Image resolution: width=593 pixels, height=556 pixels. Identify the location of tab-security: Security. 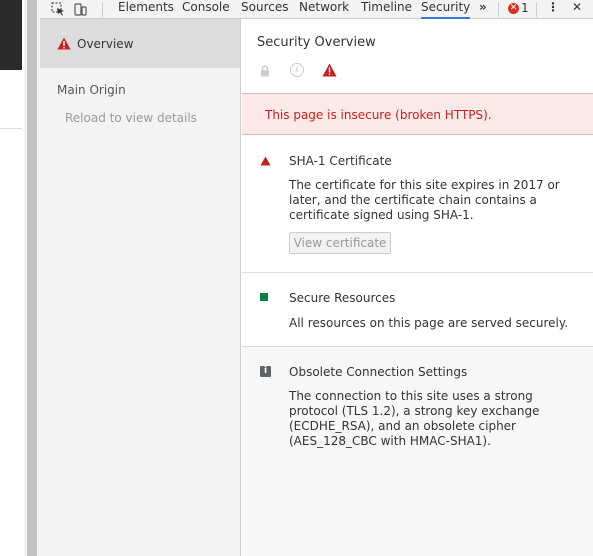
(446, 9).